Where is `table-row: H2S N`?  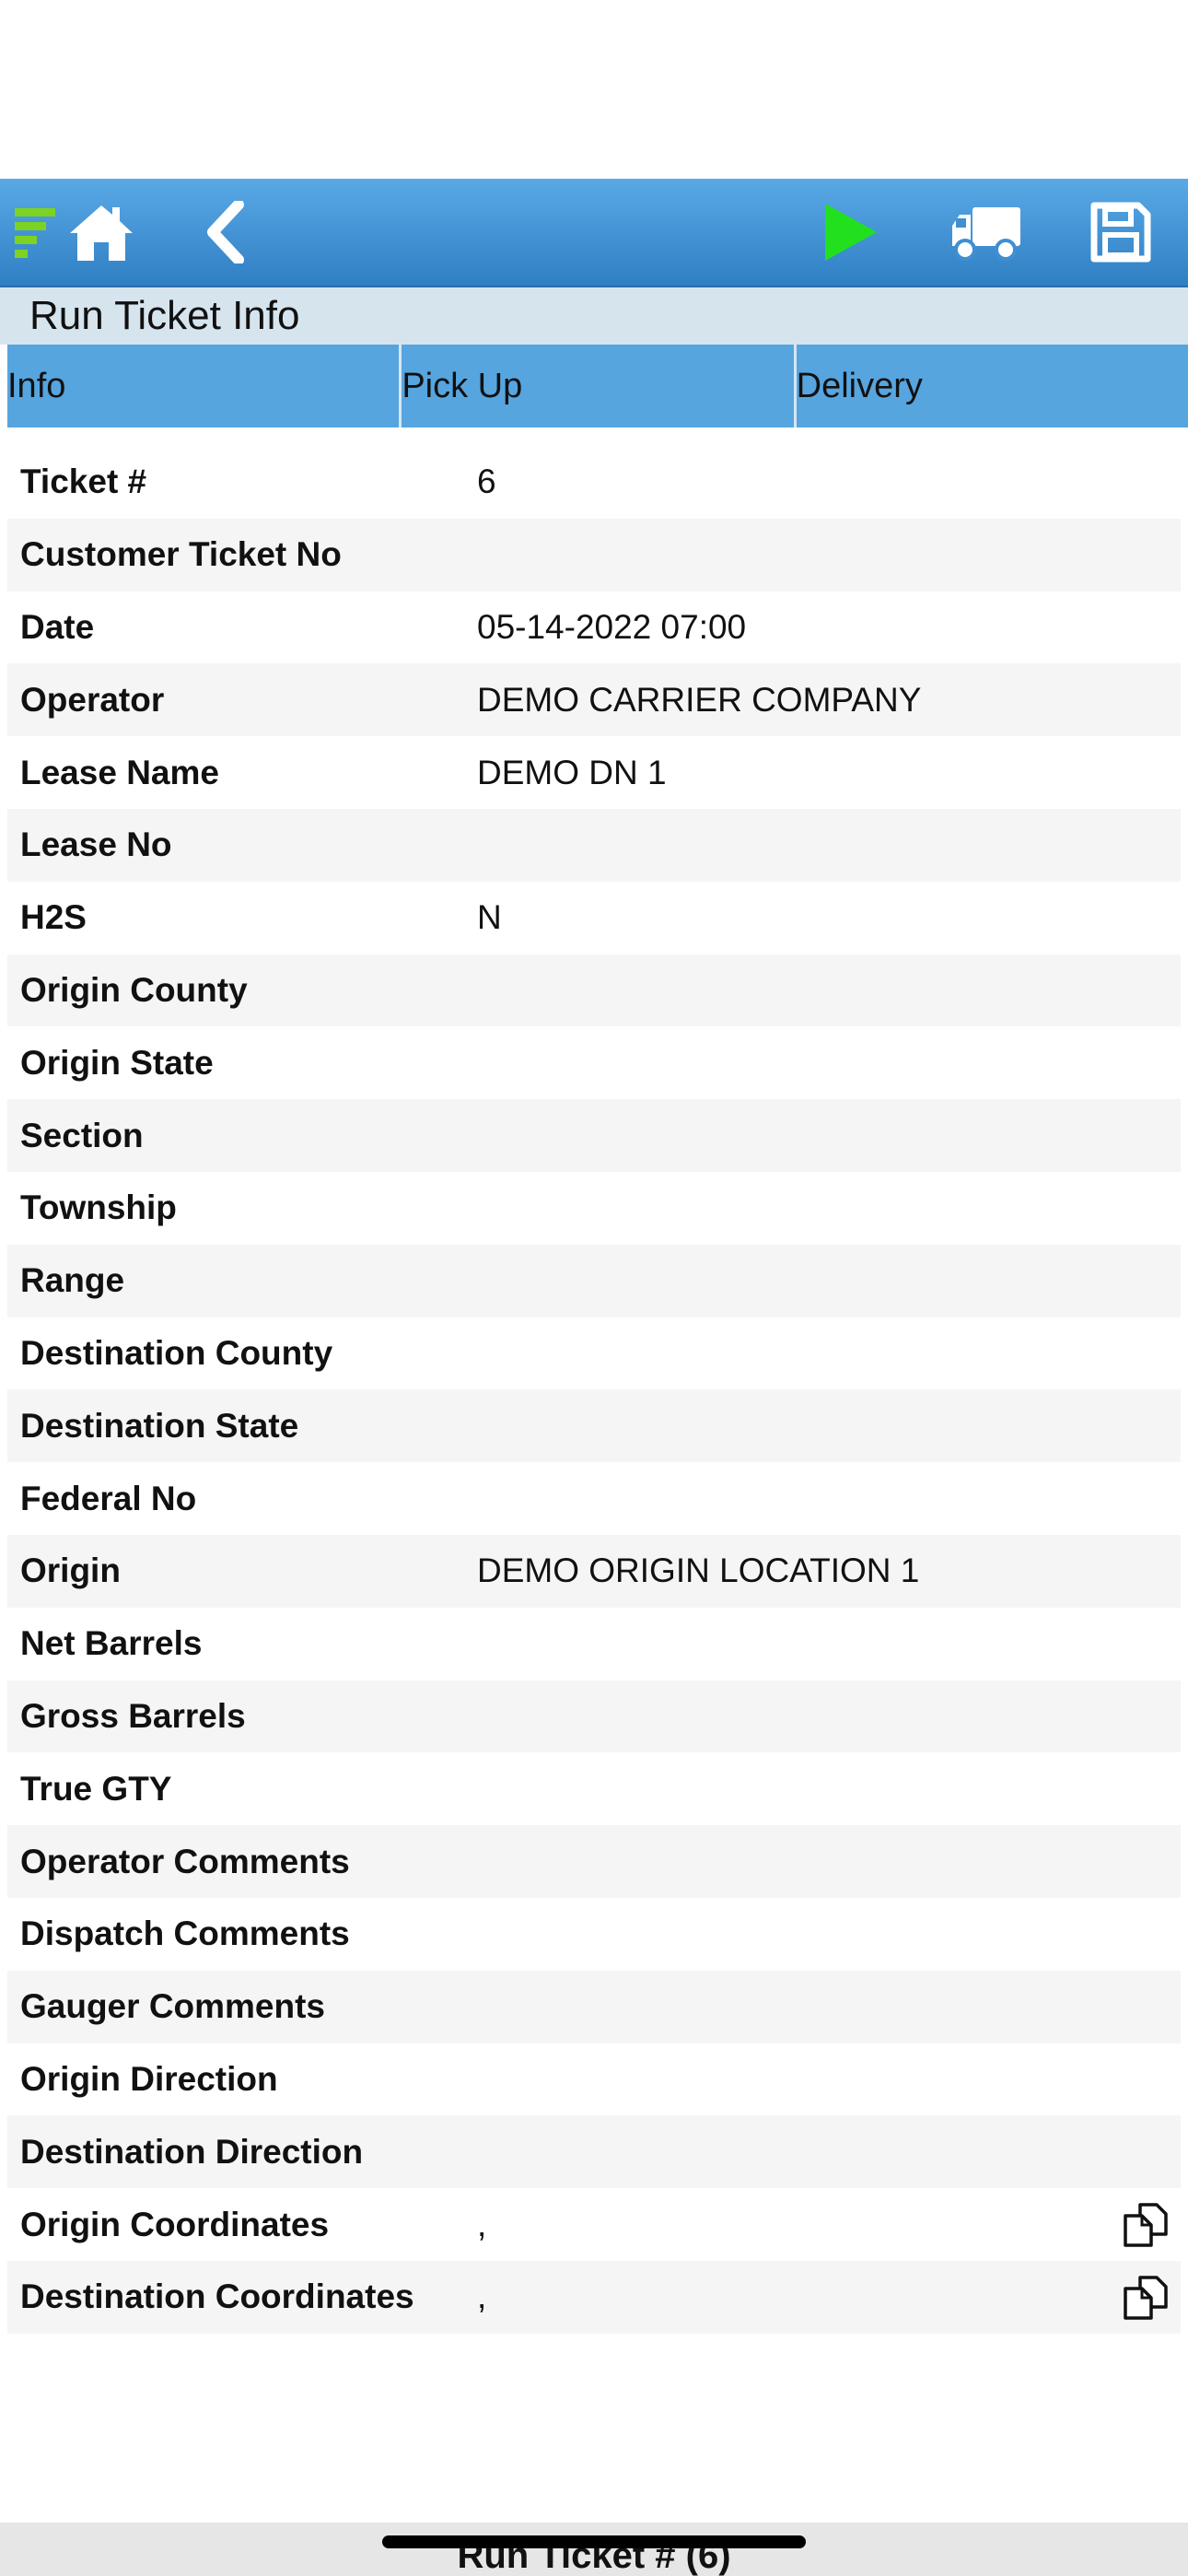
table-row: H2S N is located at coordinates (594, 917).